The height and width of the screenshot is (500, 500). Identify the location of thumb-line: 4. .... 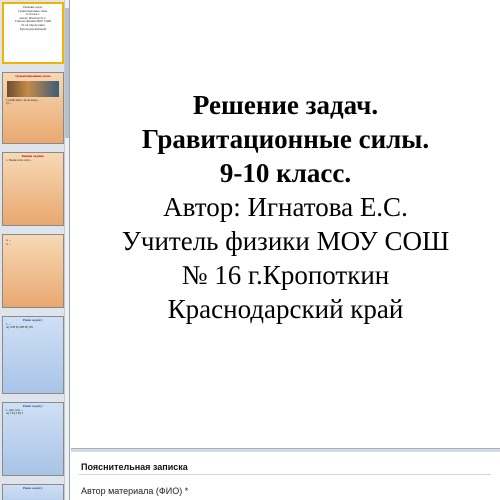
(9, 240).